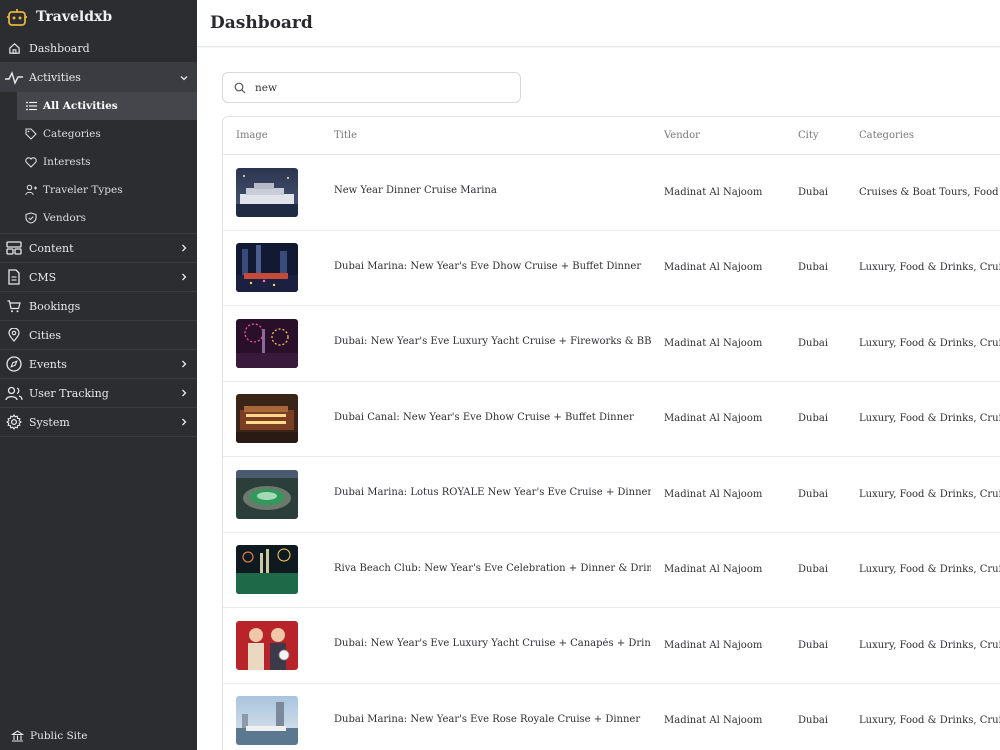  Describe the element at coordinates (825, 135) in the screenshot. I see `column-header-city: City` at that location.